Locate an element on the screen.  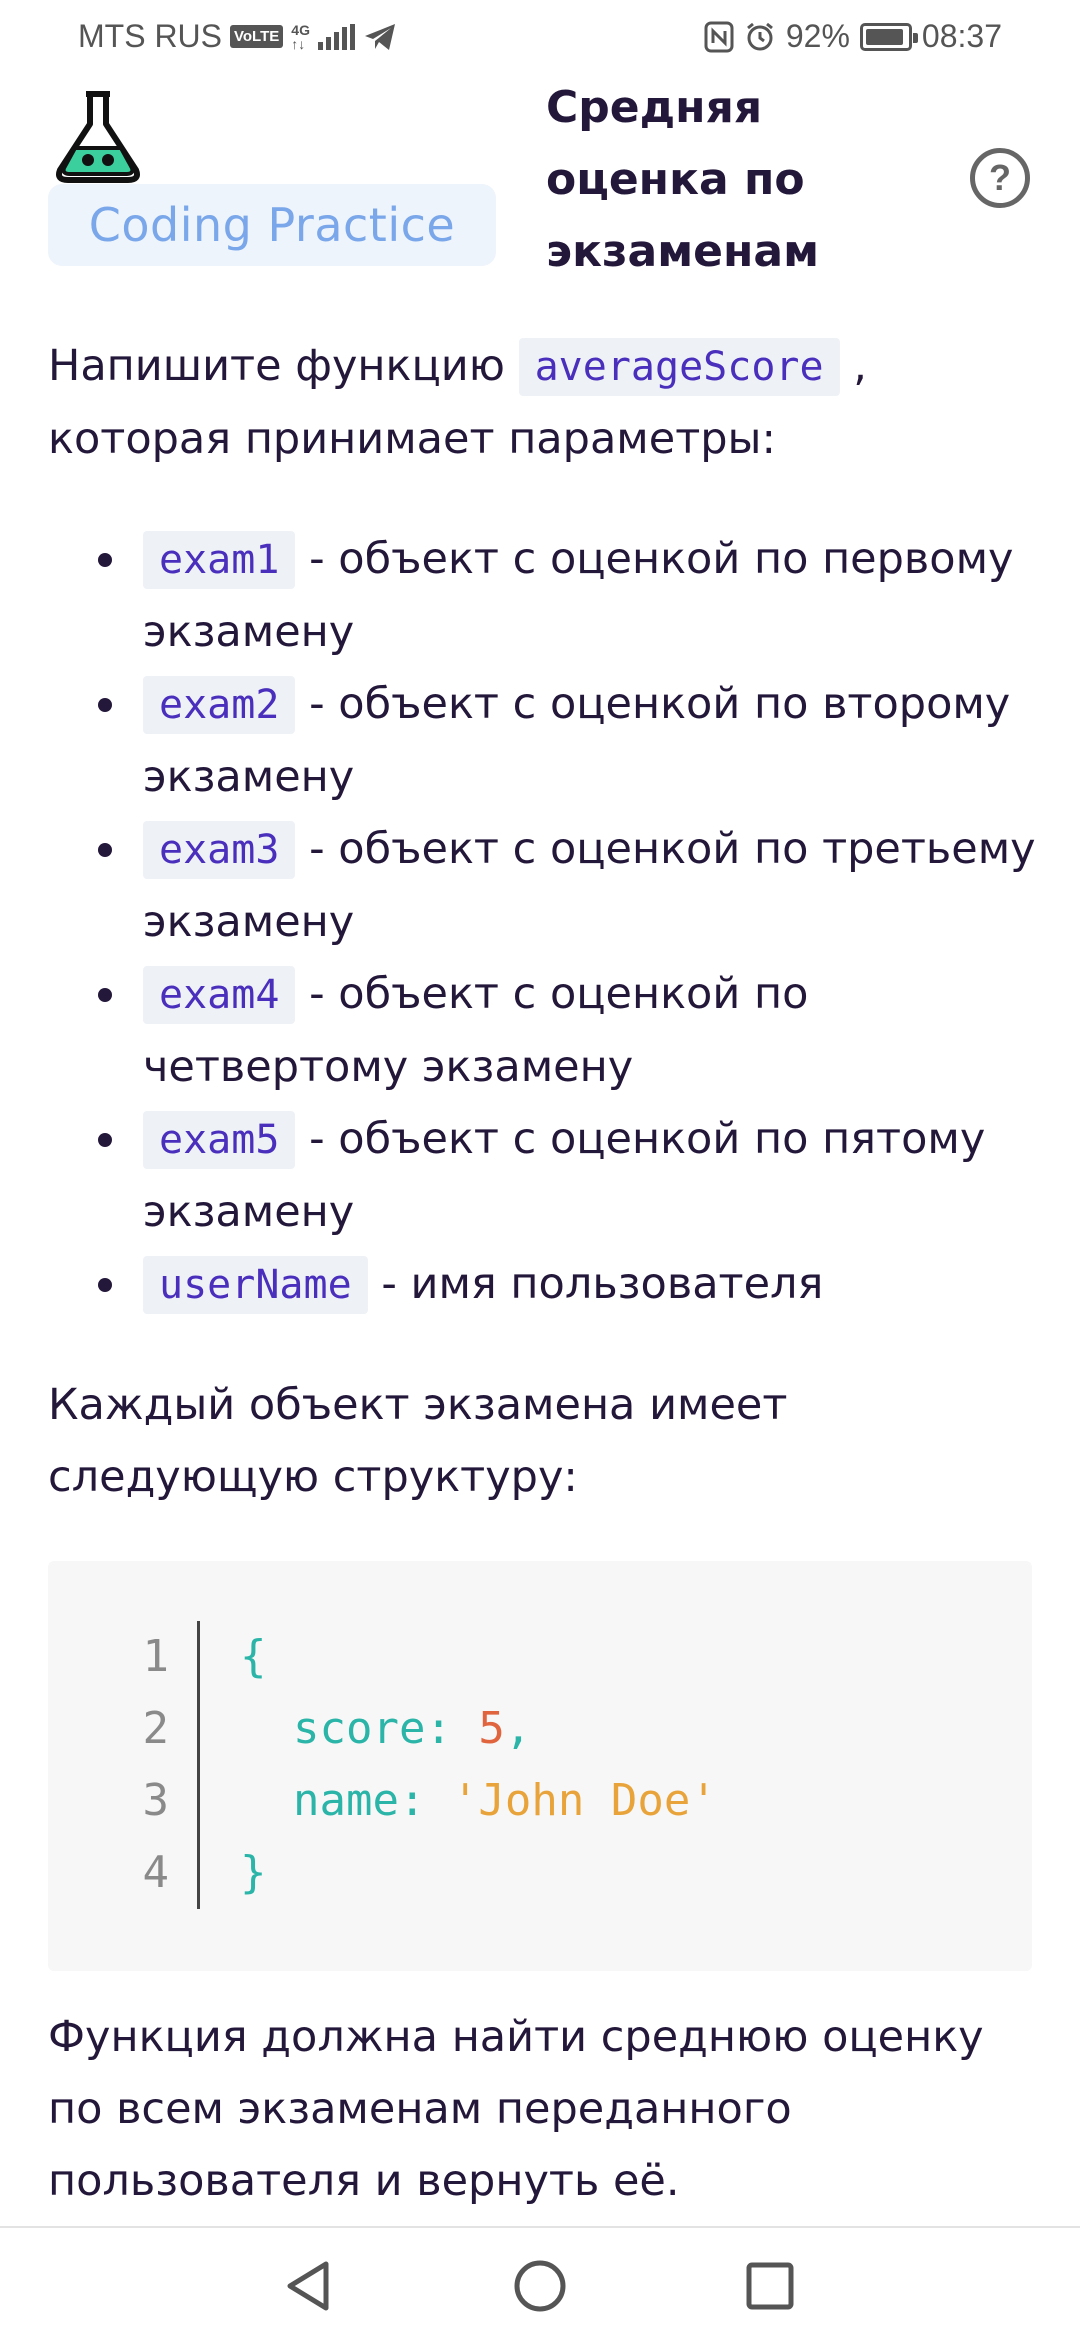
back-button is located at coordinates (308, 2286).